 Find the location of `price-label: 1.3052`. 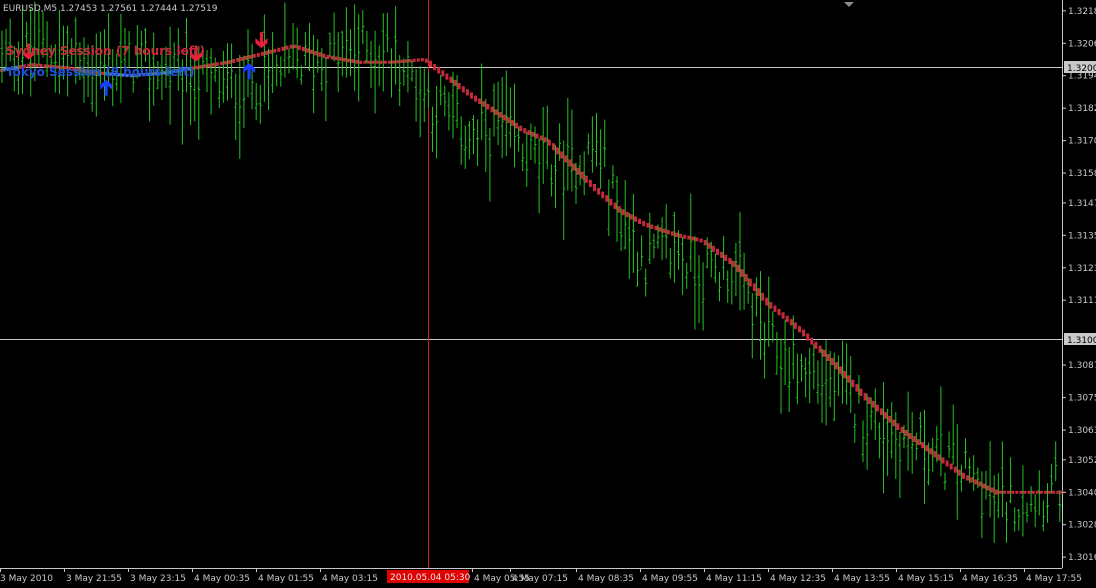

price-label: 1.3052 is located at coordinates (1082, 461).